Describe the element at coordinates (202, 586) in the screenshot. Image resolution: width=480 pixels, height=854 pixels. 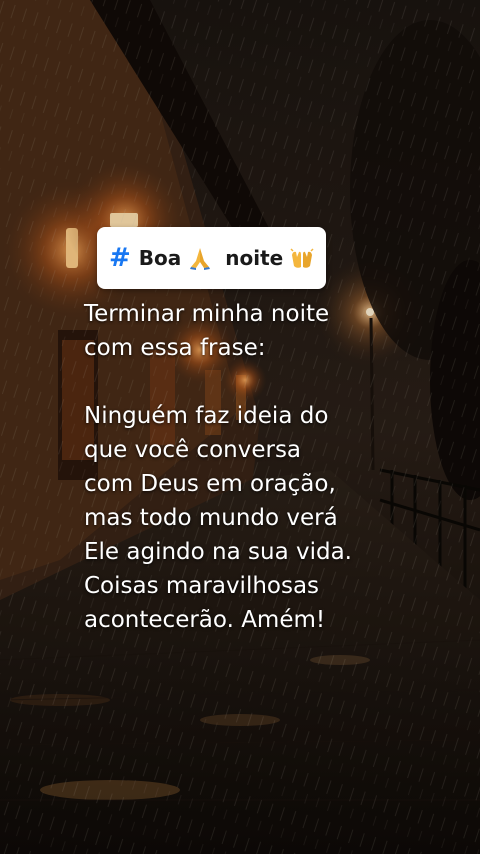
I see `message-line: Coisas maravilhosas` at that location.